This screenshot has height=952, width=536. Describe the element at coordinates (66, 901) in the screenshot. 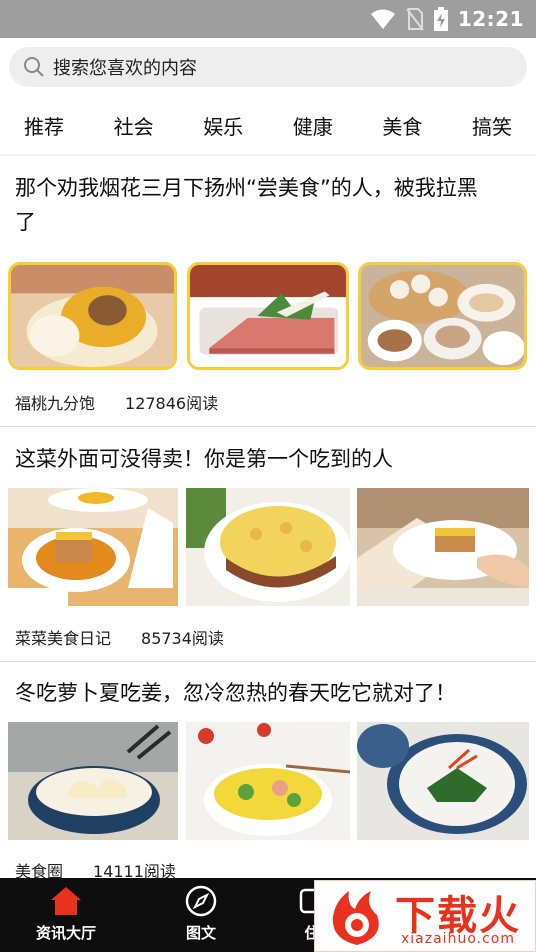

I see `home-icon` at that location.